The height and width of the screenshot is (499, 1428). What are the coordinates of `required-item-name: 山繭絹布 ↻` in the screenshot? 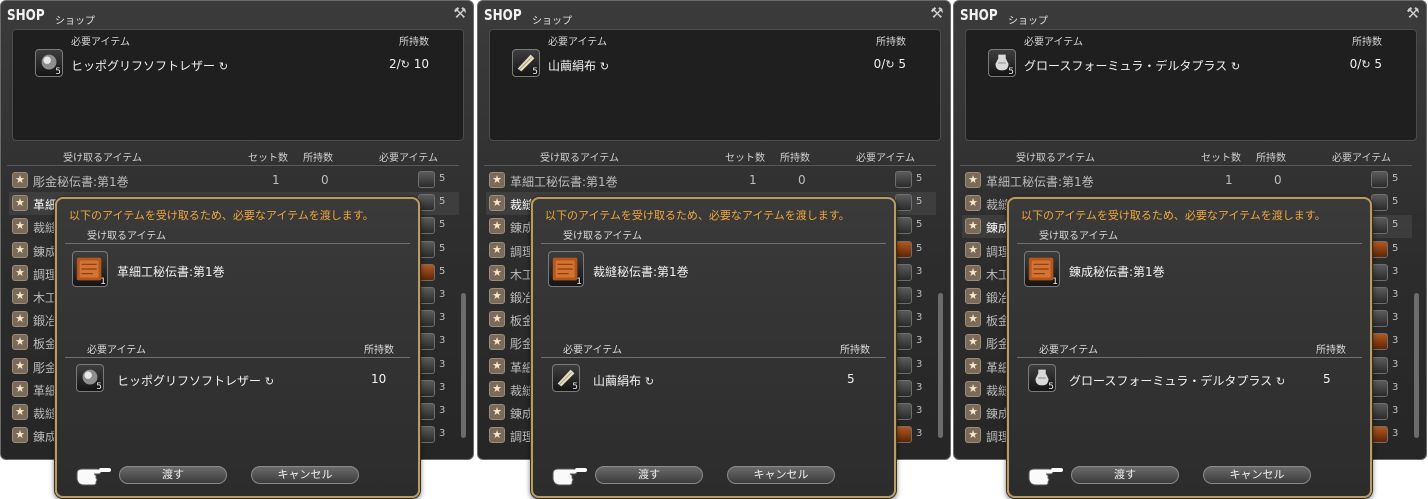 It's located at (578, 65).